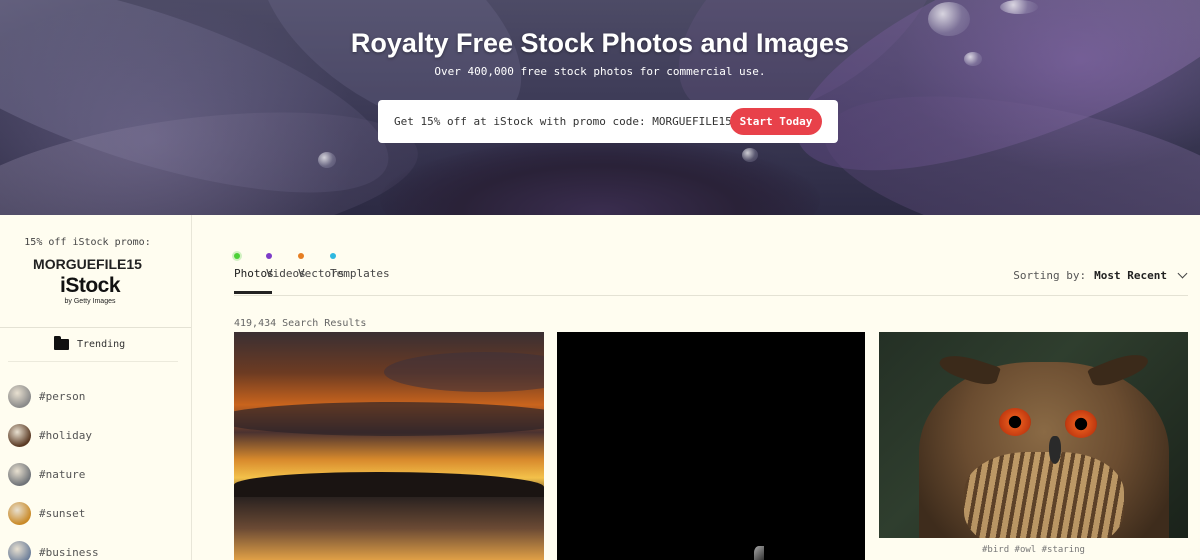  I want to click on trending-divider, so click(93, 361).